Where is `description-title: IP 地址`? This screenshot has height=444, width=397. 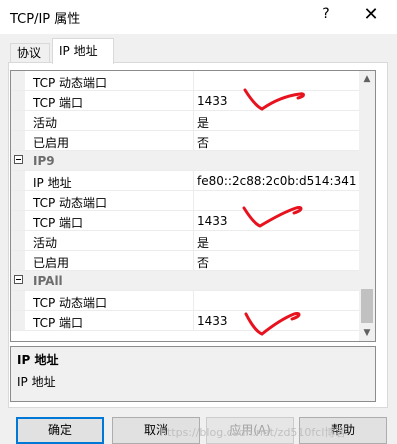
description-title: IP 地址 is located at coordinates (38, 360).